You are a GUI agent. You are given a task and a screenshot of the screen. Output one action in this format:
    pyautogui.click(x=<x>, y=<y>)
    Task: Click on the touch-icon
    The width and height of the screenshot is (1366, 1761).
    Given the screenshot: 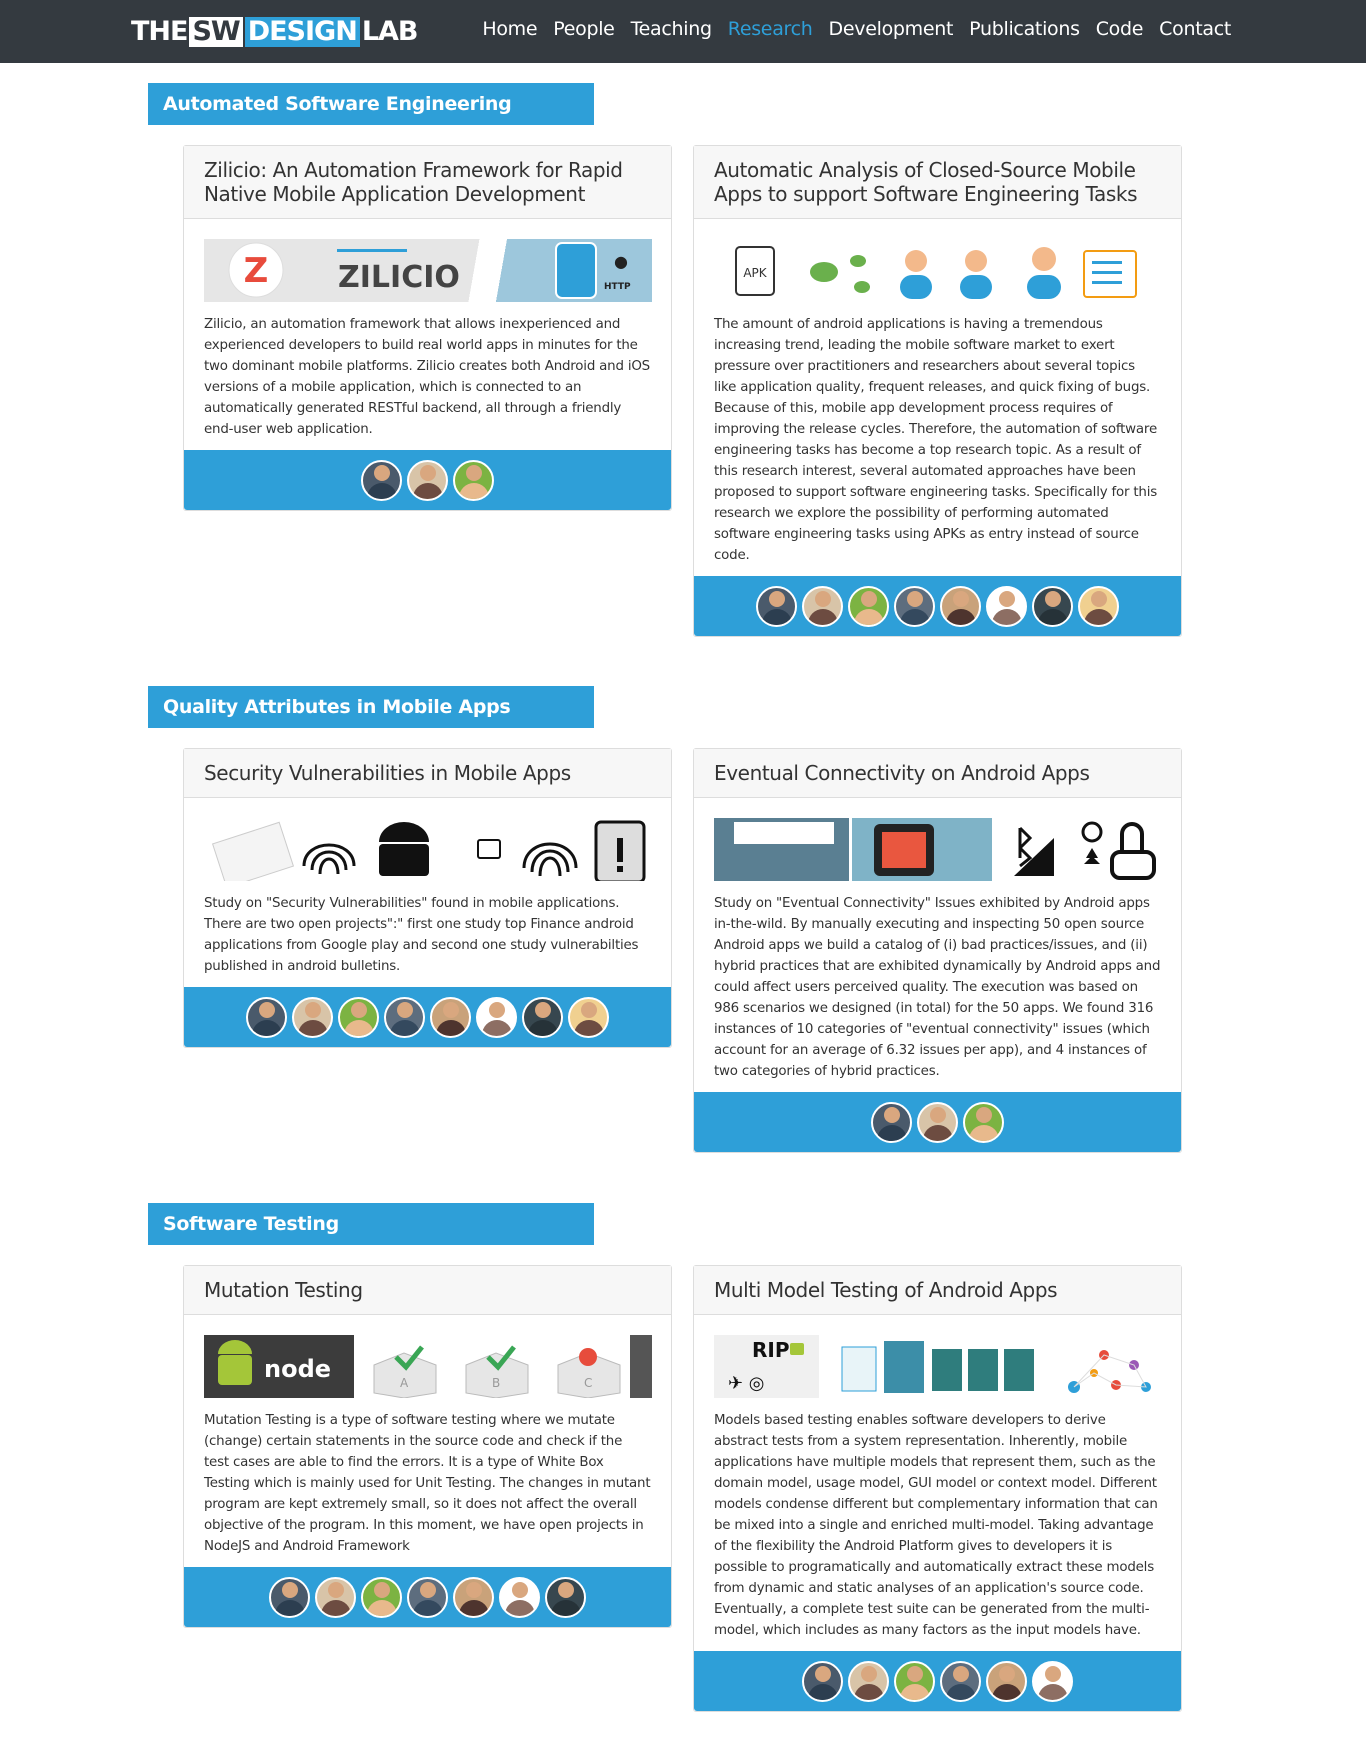 What is the action you would take?
    pyautogui.click(x=1133, y=851)
    